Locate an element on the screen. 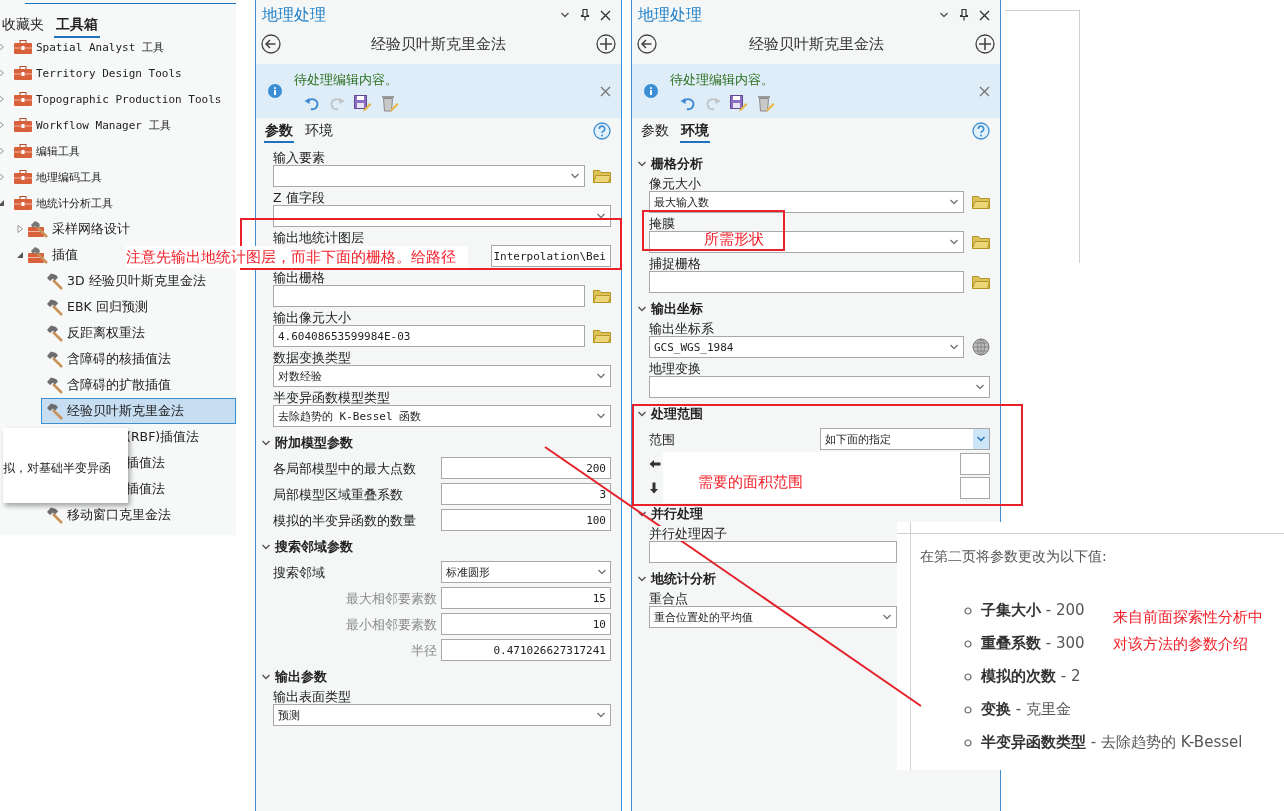  tree-item: Workflow Manager 工具 is located at coordinates (85, 125).